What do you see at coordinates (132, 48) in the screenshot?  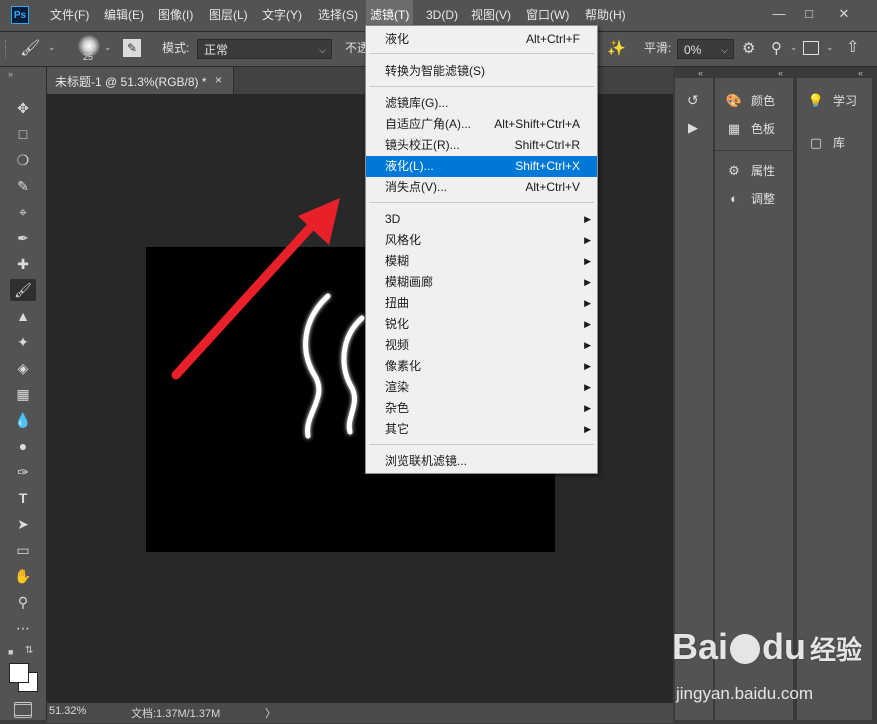 I see `brush-settings-icon: ✎` at bounding box center [132, 48].